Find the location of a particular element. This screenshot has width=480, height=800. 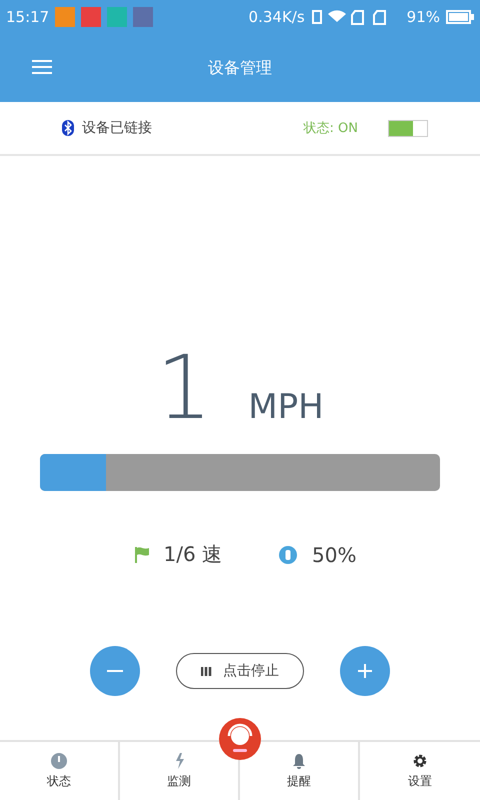

stop-button: 点击停止 is located at coordinates (240, 671).